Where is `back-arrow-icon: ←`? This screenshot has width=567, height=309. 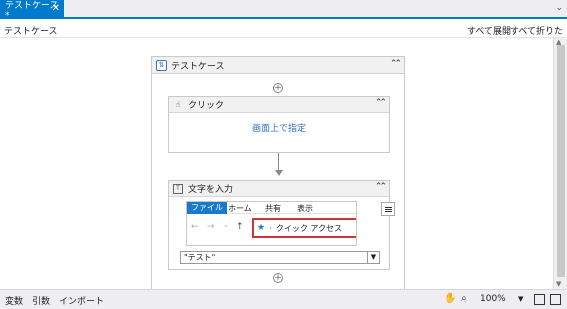
back-arrow-icon: ← is located at coordinates (195, 227).